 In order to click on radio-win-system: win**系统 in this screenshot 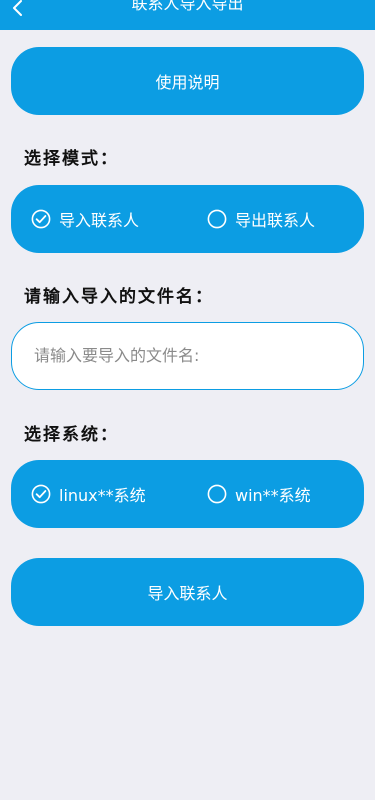, I will do `click(259, 494)`.